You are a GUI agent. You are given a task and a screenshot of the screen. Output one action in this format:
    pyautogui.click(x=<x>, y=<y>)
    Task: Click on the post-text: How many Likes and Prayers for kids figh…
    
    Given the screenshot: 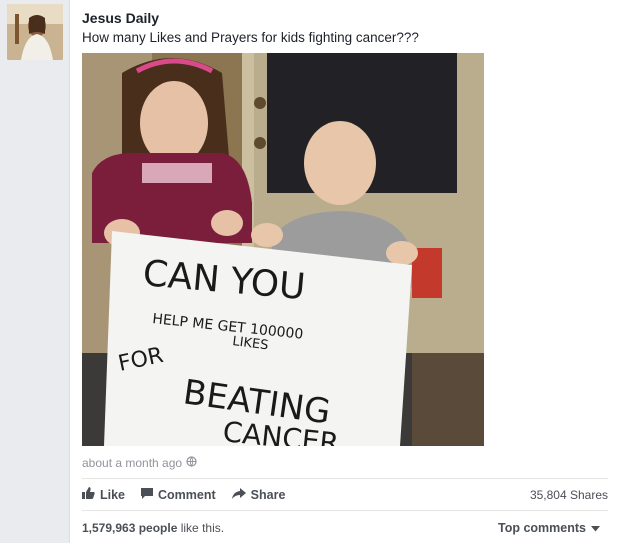 What is the action you would take?
    pyautogui.click(x=250, y=37)
    